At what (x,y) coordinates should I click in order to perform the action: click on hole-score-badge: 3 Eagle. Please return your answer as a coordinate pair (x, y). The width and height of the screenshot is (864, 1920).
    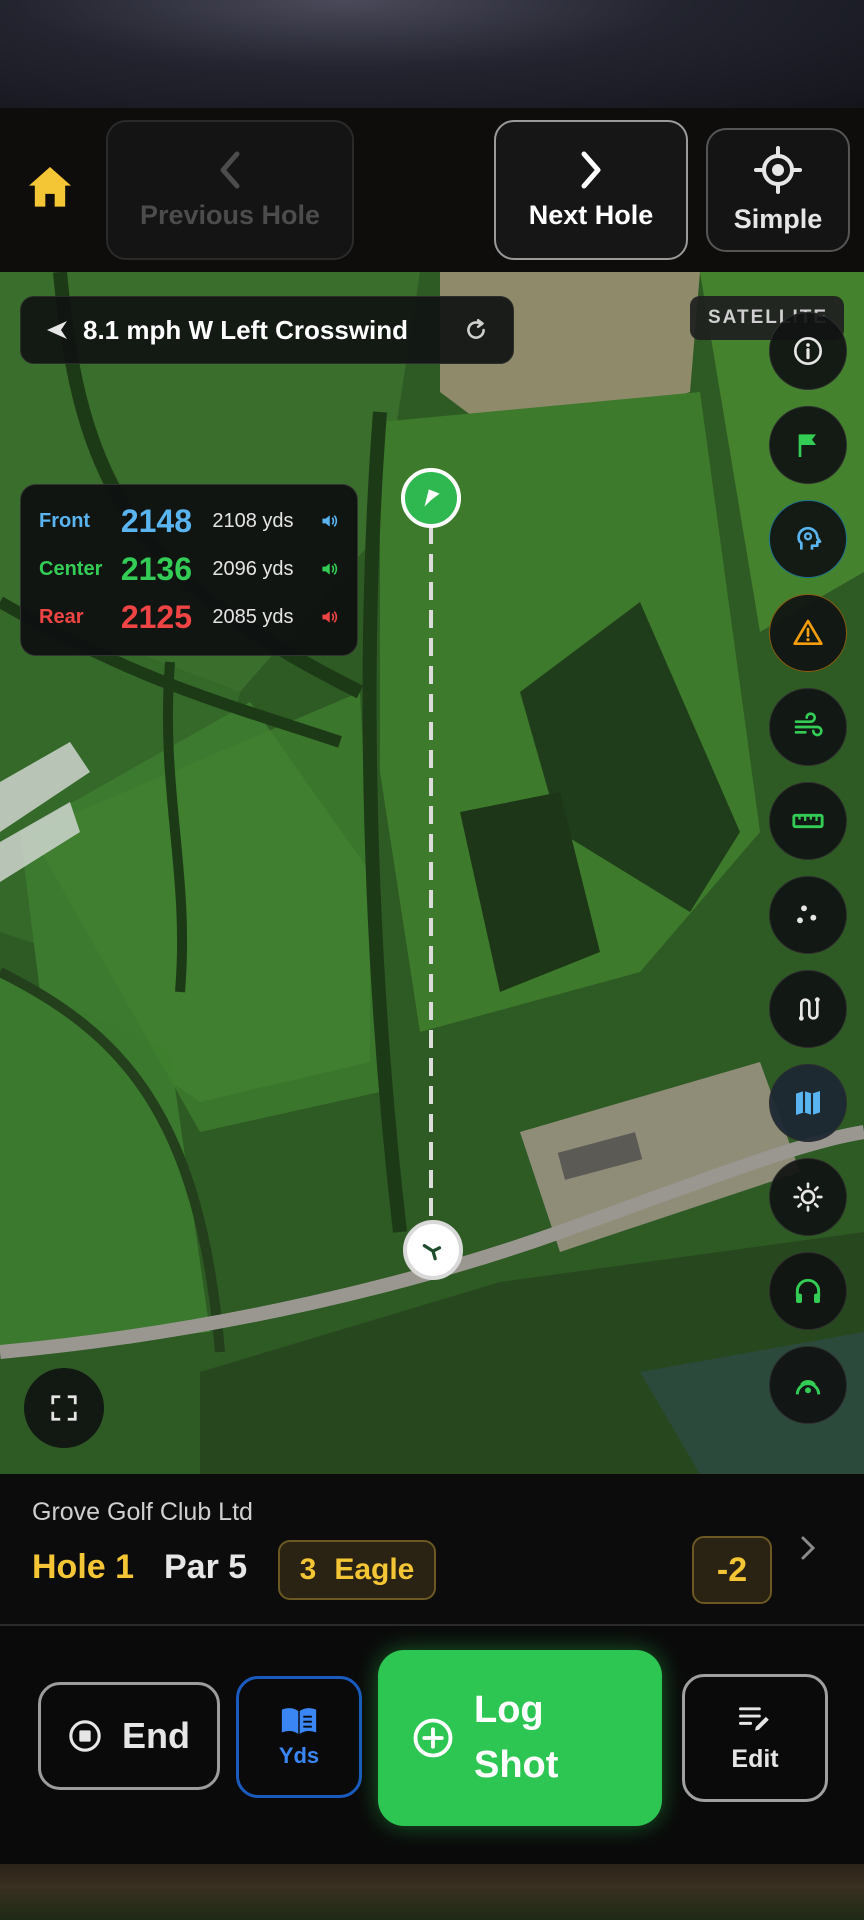
    Looking at the image, I should click on (357, 1570).